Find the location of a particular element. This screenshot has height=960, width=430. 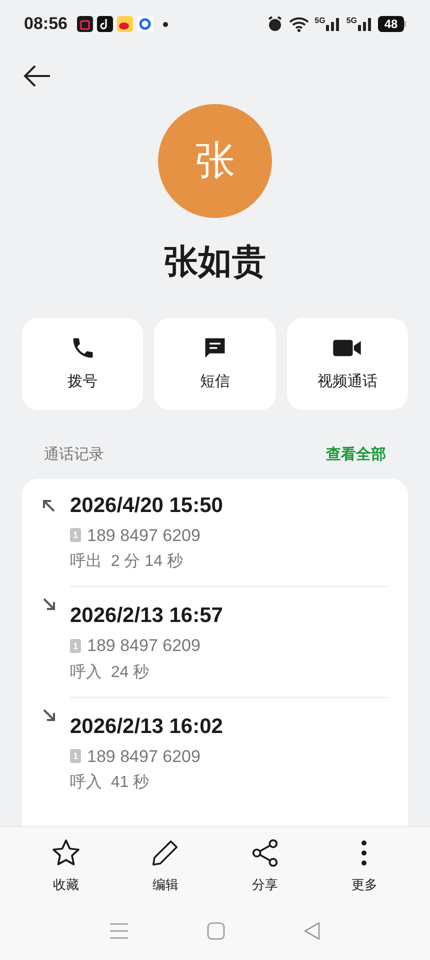

video-call-button: 视频通话 is located at coordinates (347, 364).